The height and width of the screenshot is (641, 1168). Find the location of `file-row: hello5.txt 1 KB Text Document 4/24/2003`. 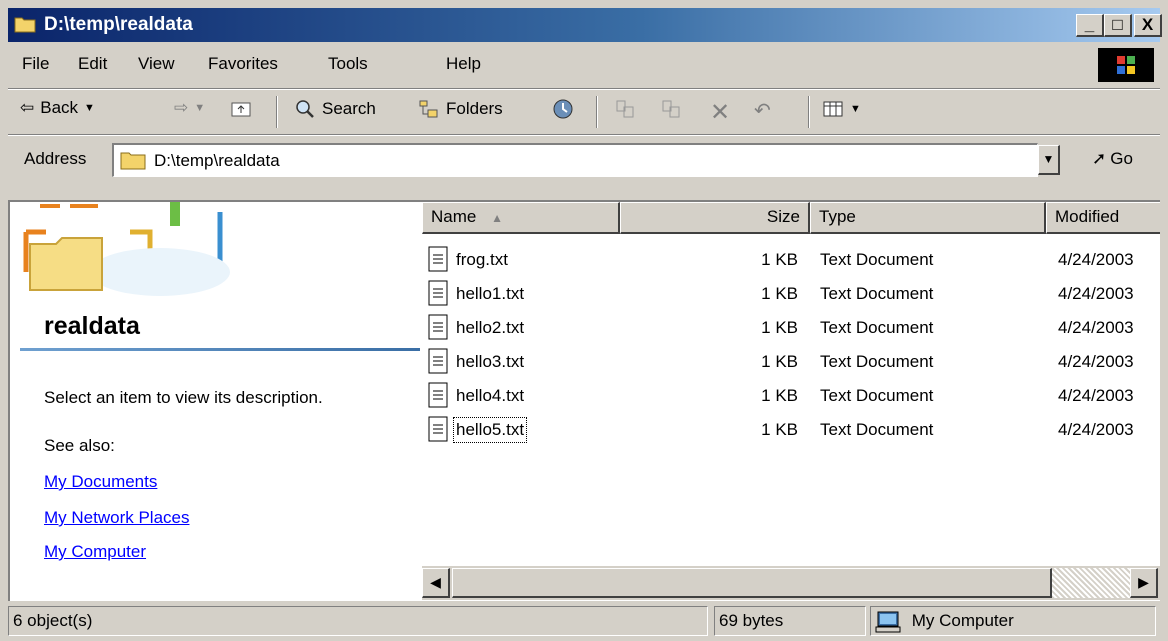

file-row: hello5.txt 1 KB Text Document 4/24/2003 is located at coordinates (791, 428).